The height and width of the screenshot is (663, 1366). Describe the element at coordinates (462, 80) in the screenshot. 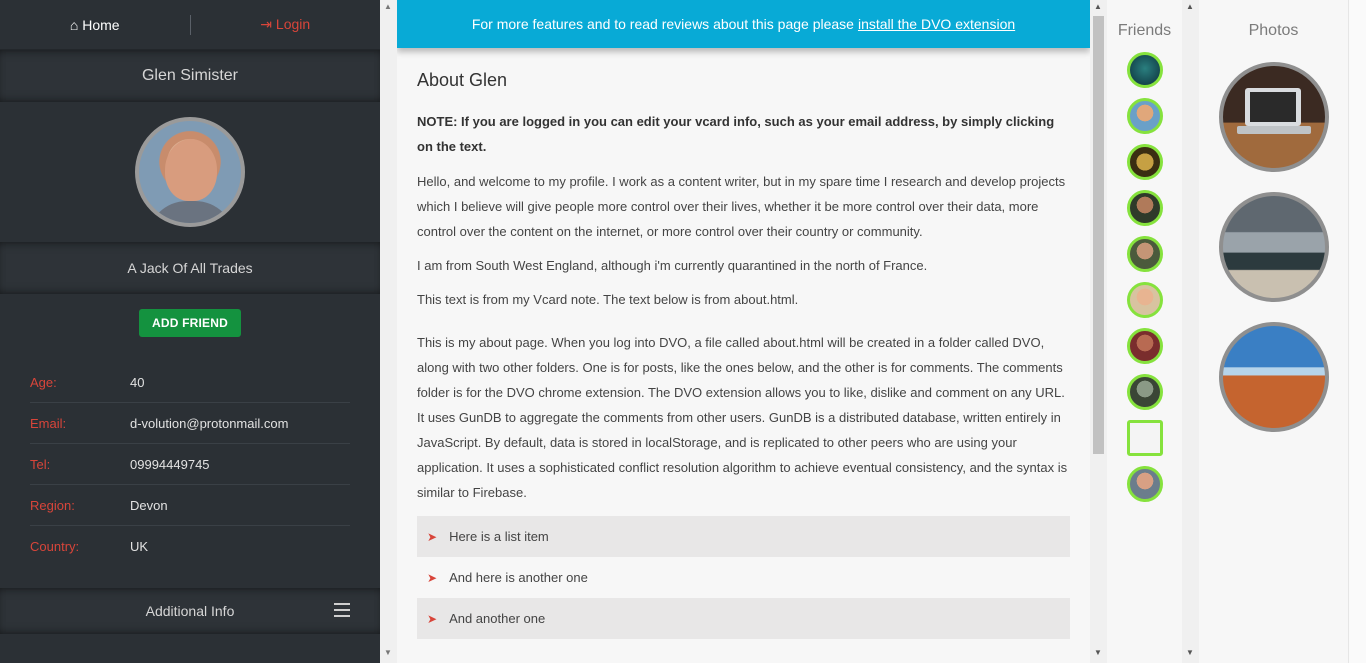

I see `about-title: About Glen` at that location.